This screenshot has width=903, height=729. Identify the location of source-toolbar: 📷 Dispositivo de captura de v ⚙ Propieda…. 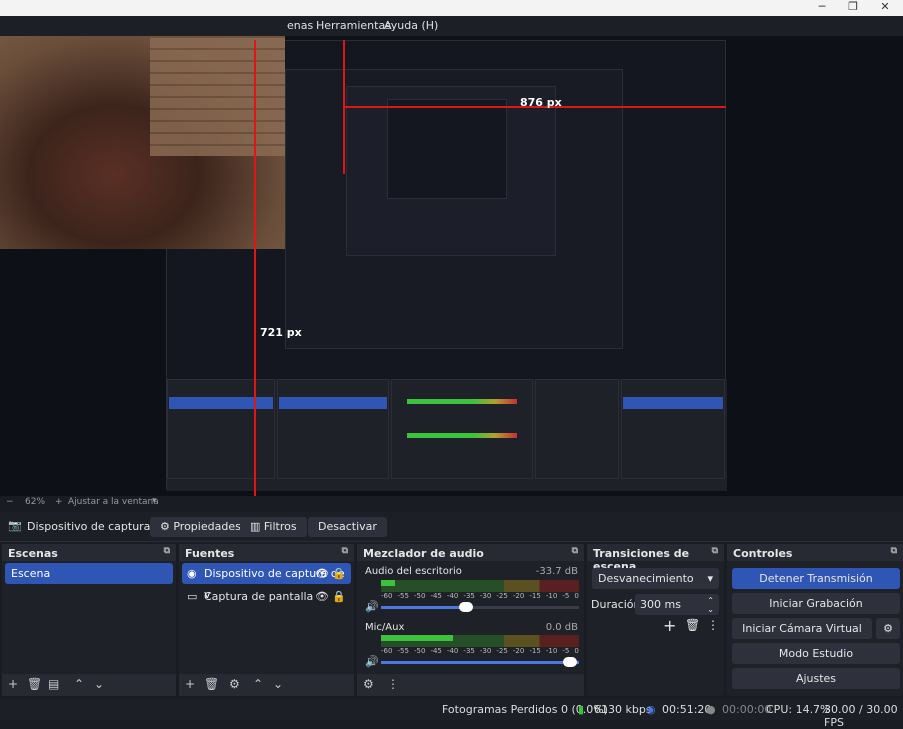
(451, 527).